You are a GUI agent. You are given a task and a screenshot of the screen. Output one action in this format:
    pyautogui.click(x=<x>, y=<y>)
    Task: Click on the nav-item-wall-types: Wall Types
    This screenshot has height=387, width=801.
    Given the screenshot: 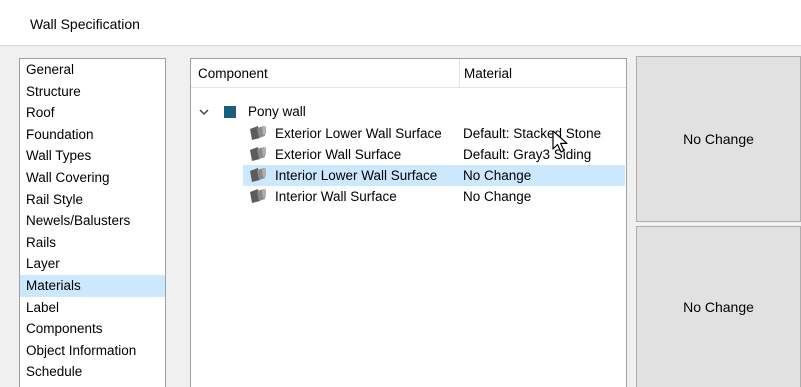 What is the action you would take?
    pyautogui.click(x=92, y=156)
    